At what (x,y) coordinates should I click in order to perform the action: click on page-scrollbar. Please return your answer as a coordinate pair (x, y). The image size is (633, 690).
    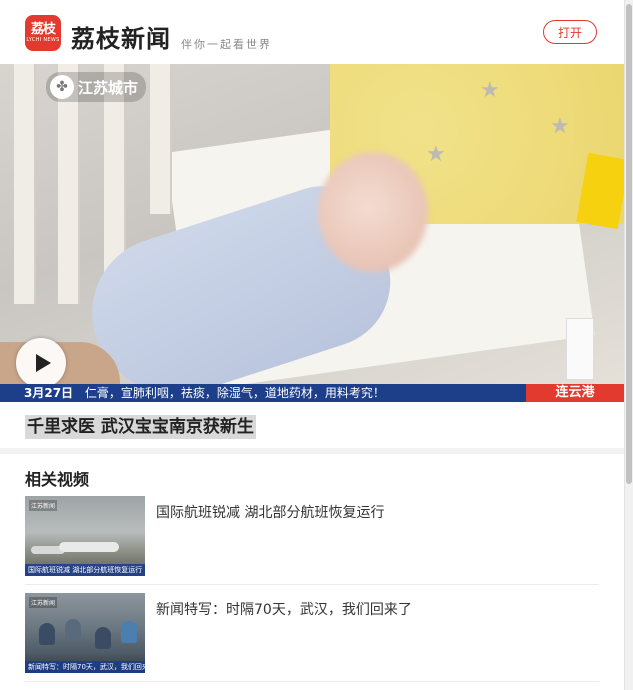
    Looking at the image, I should click on (628, 345).